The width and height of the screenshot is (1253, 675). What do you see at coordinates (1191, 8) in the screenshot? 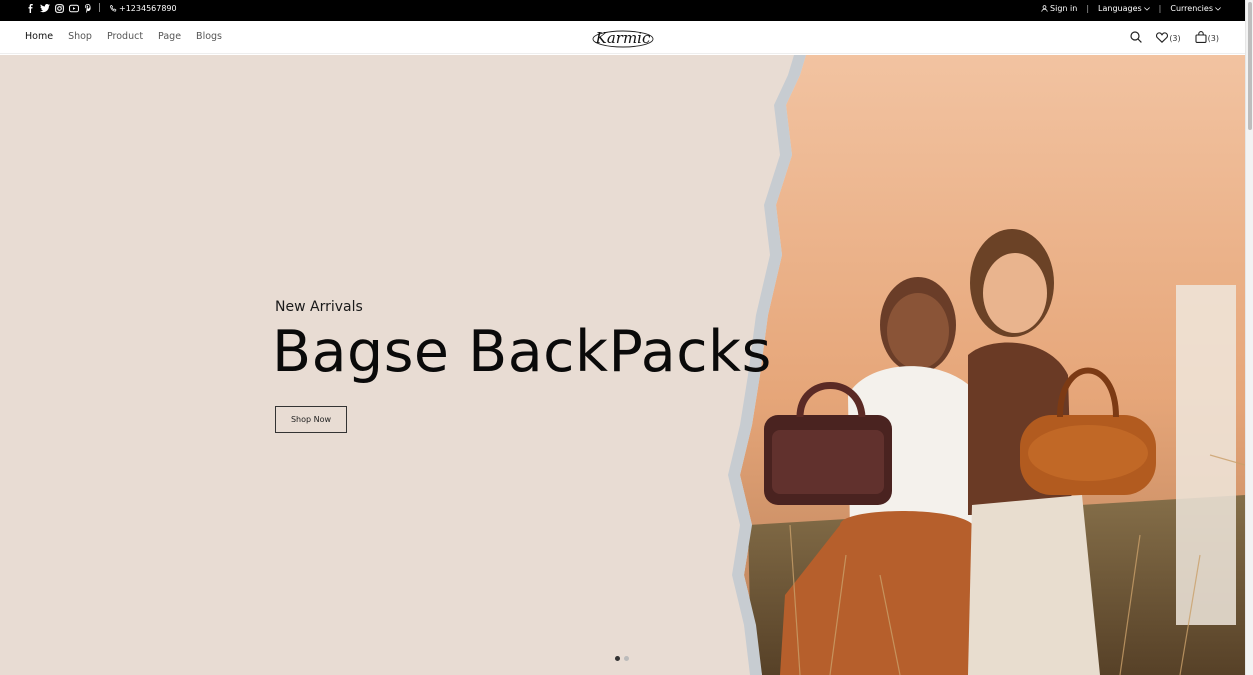
I see `currencies-label: Currencies` at bounding box center [1191, 8].